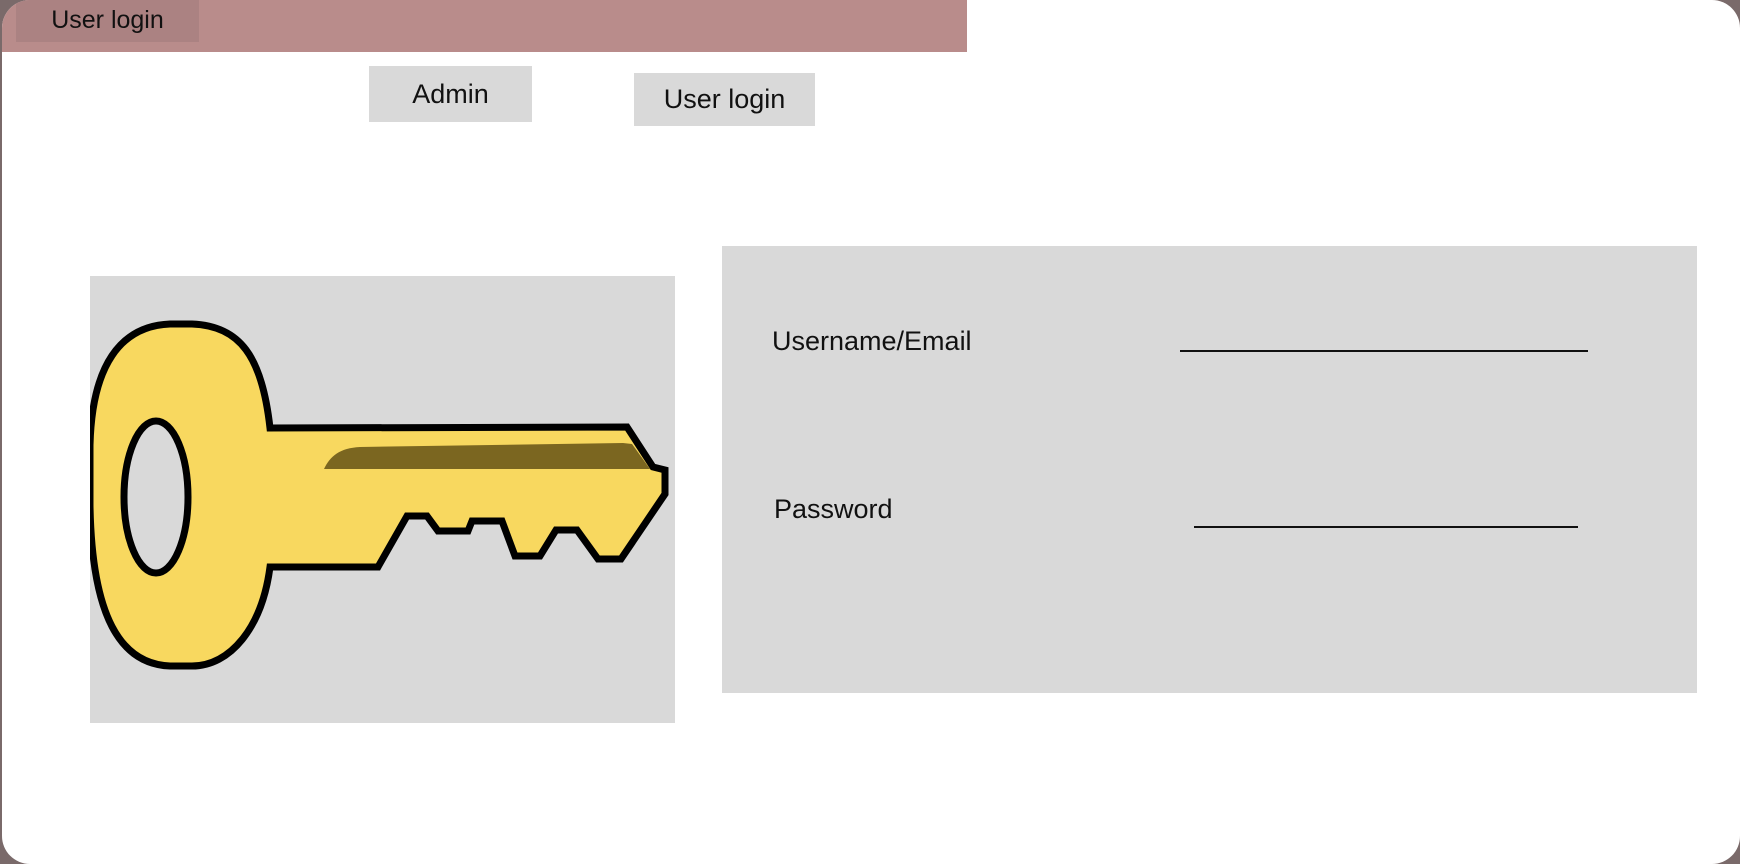 Image resolution: width=1740 pixels, height=864 pixels. What do you see at coordinates (484, 26) in the screenshot?
I see `title-bar: User login` at bounding box center [484, 26].